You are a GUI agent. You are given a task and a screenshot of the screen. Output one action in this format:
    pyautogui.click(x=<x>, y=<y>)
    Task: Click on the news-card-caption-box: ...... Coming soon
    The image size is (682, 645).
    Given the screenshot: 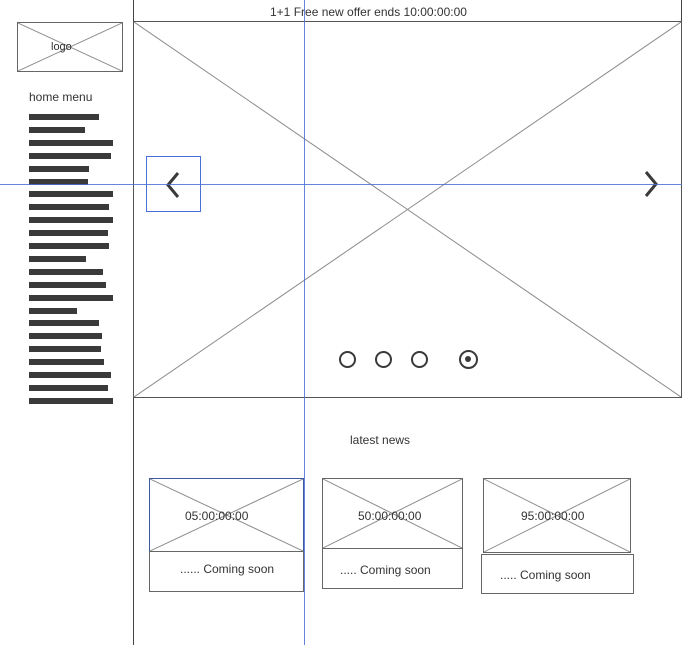 What is the action you would take?
    pyautogui.click(x=226, y=571)
    